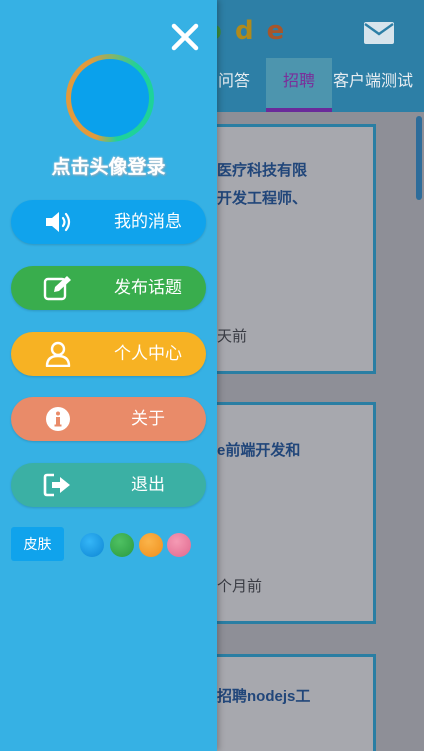 The width and height of the screenshot is (424, 751). What do you see at coordinates (151, 545) in the screenshot?
I see `skin-swatch-orange` at bounding box center [151, 545].